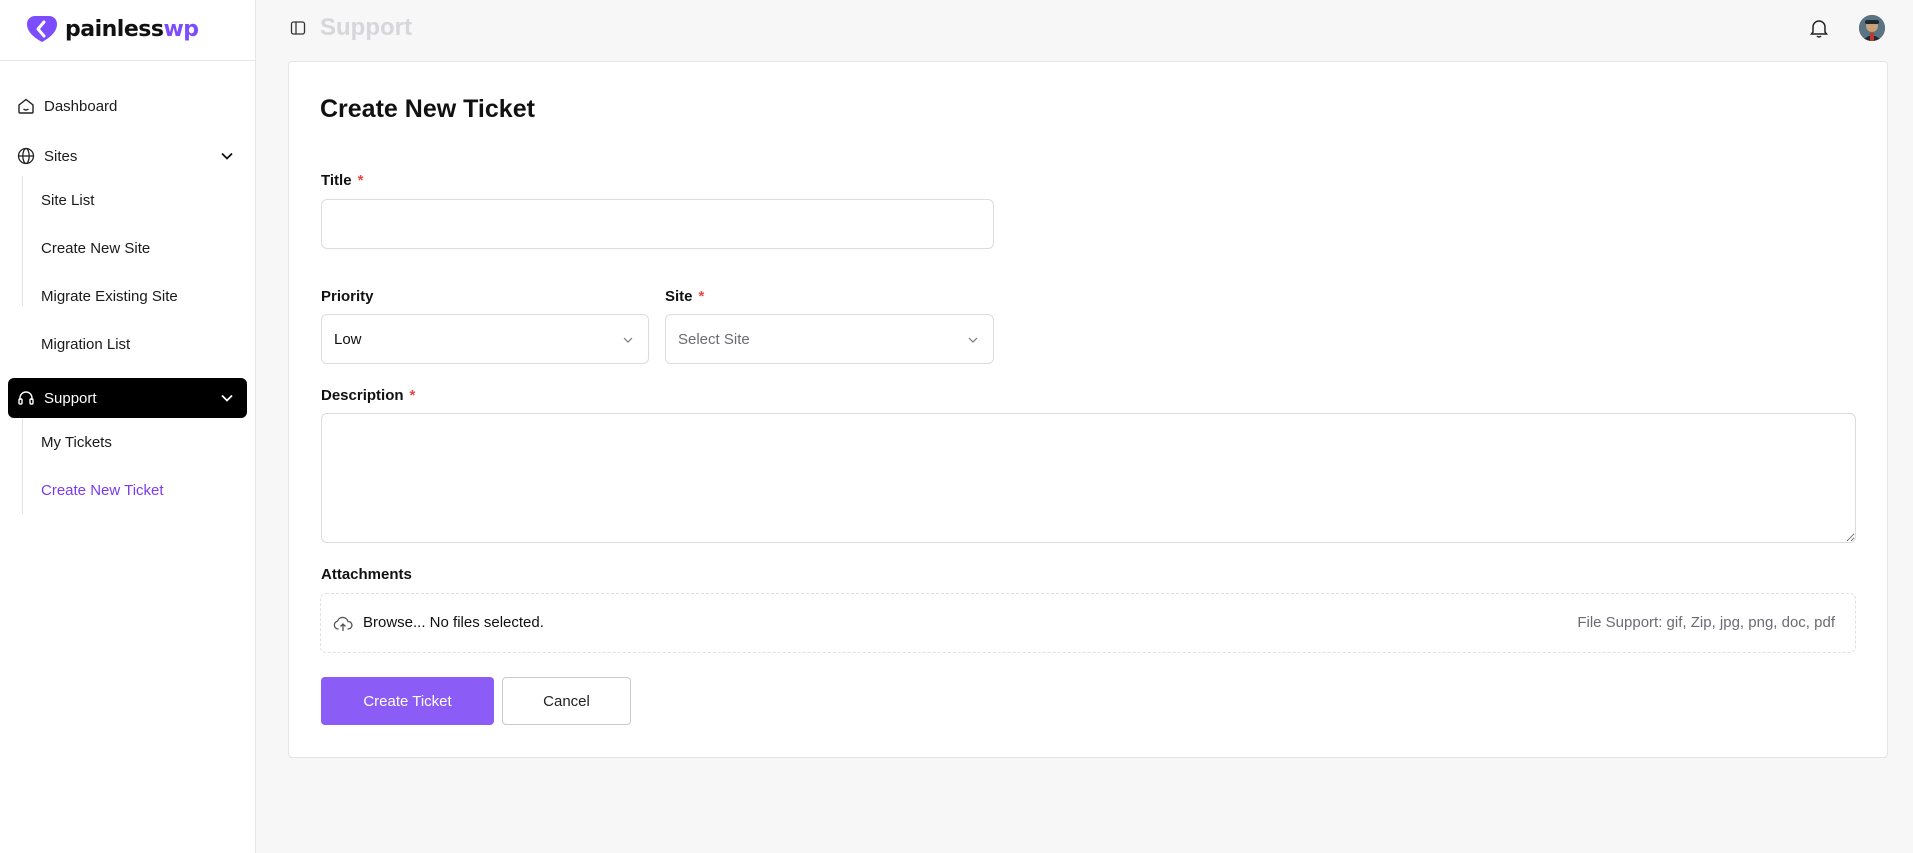 The image size is (1913, 853). I want to click on form-title: Create New Ticket, so click(427, 109).